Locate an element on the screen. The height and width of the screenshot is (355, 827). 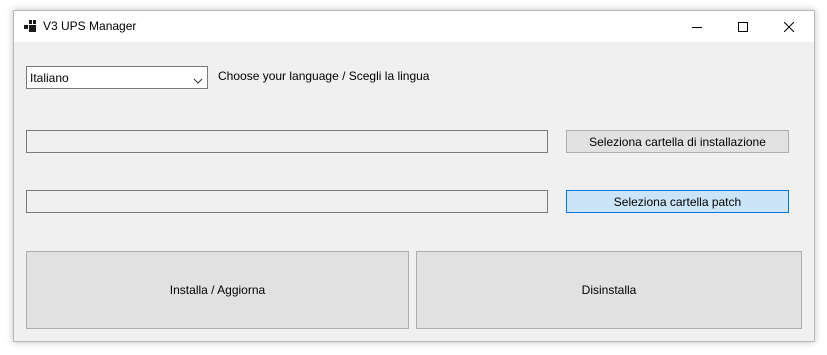
title-bar: V3 UPS Manager is located at coordinates (414, 26).